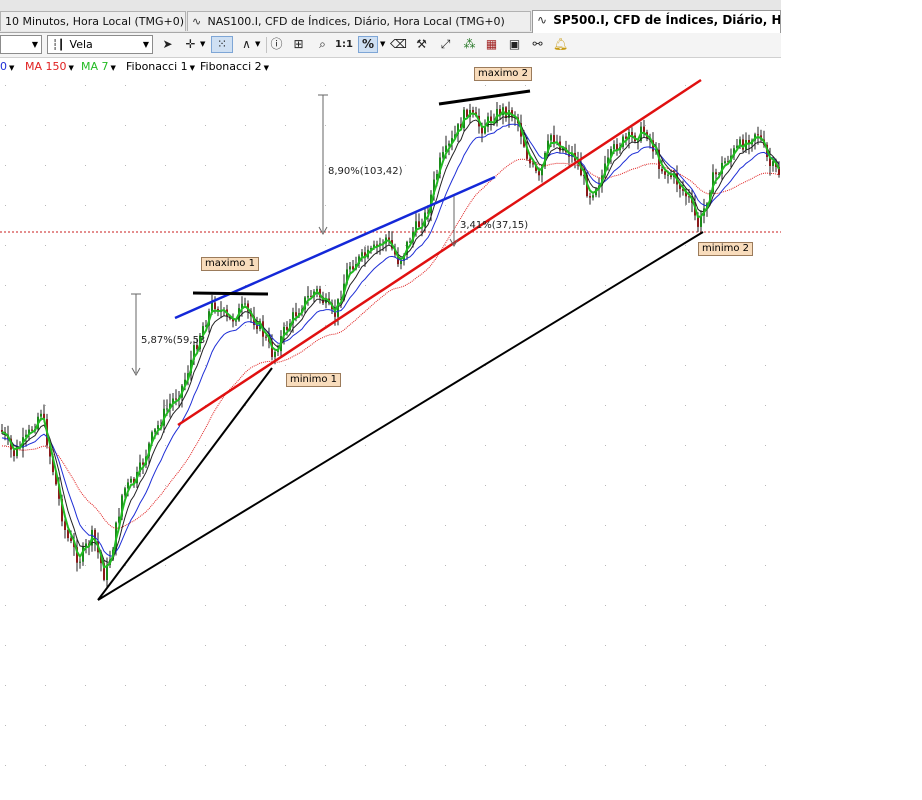  What do you see at coordinates (314, 380) in the screenshot?
I see `label-minimo-1: minimo 1` at bounding box center [314, 380].